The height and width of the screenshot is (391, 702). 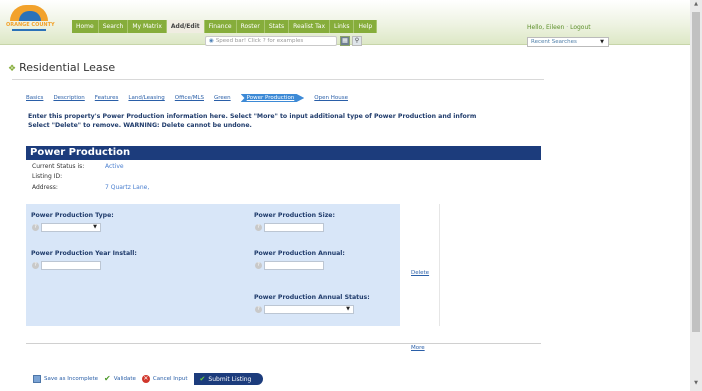 What do you see at coordinates (29, 30) in the screenshot?
I see `logo-underline` at bounding box center [29, 30].